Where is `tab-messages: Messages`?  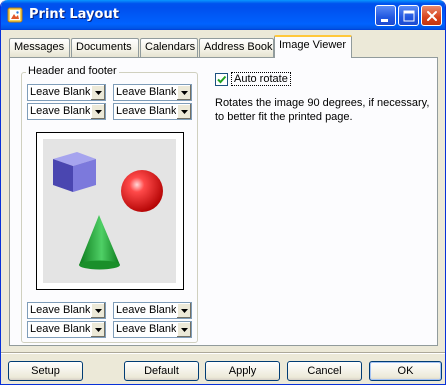 tab-messages: Messages is located at coordinates (39, 47).